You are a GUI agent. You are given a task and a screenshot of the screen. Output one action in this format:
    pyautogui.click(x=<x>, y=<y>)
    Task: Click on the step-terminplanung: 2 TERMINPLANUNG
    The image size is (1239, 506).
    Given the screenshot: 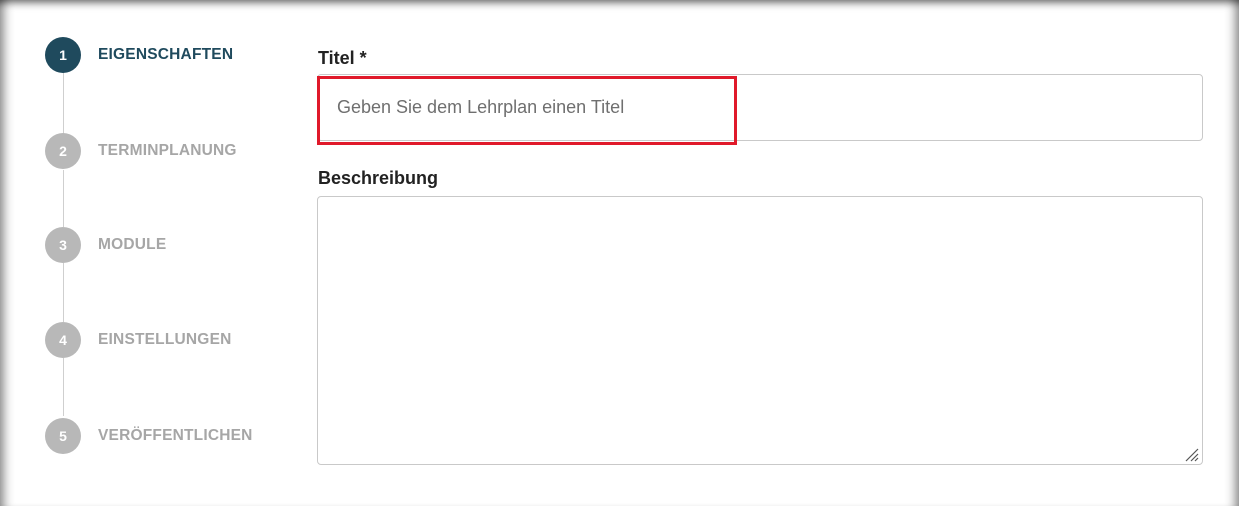 What is the action you would take?
    pyautogui.click(x=141, y=151)
    